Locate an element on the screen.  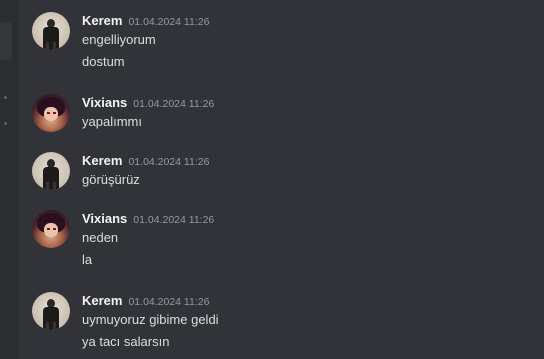
message-text: görüşürüz is located at coordinates (111, 179).